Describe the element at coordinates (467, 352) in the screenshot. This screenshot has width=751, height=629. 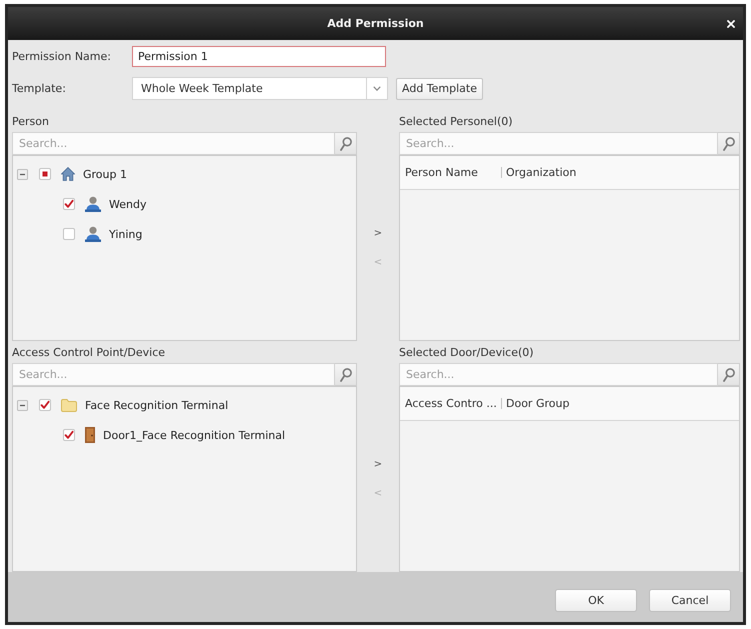
I see `section-label: Selected Door/Device(0)` at that location.